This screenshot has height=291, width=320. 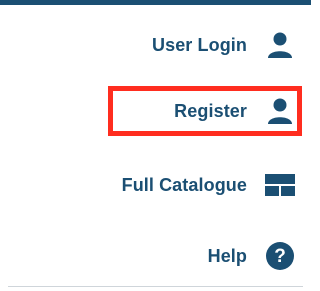 I want to click on top-accent-bar, so click(x=155, y=2).